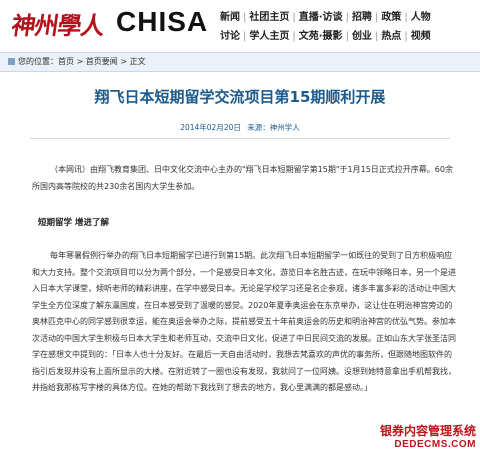  Describe the element at coordinates (240, 97) in the screenshot. I see `article-title: 翔飞日本短期留学交流项目第15期顺利开展` at that location.